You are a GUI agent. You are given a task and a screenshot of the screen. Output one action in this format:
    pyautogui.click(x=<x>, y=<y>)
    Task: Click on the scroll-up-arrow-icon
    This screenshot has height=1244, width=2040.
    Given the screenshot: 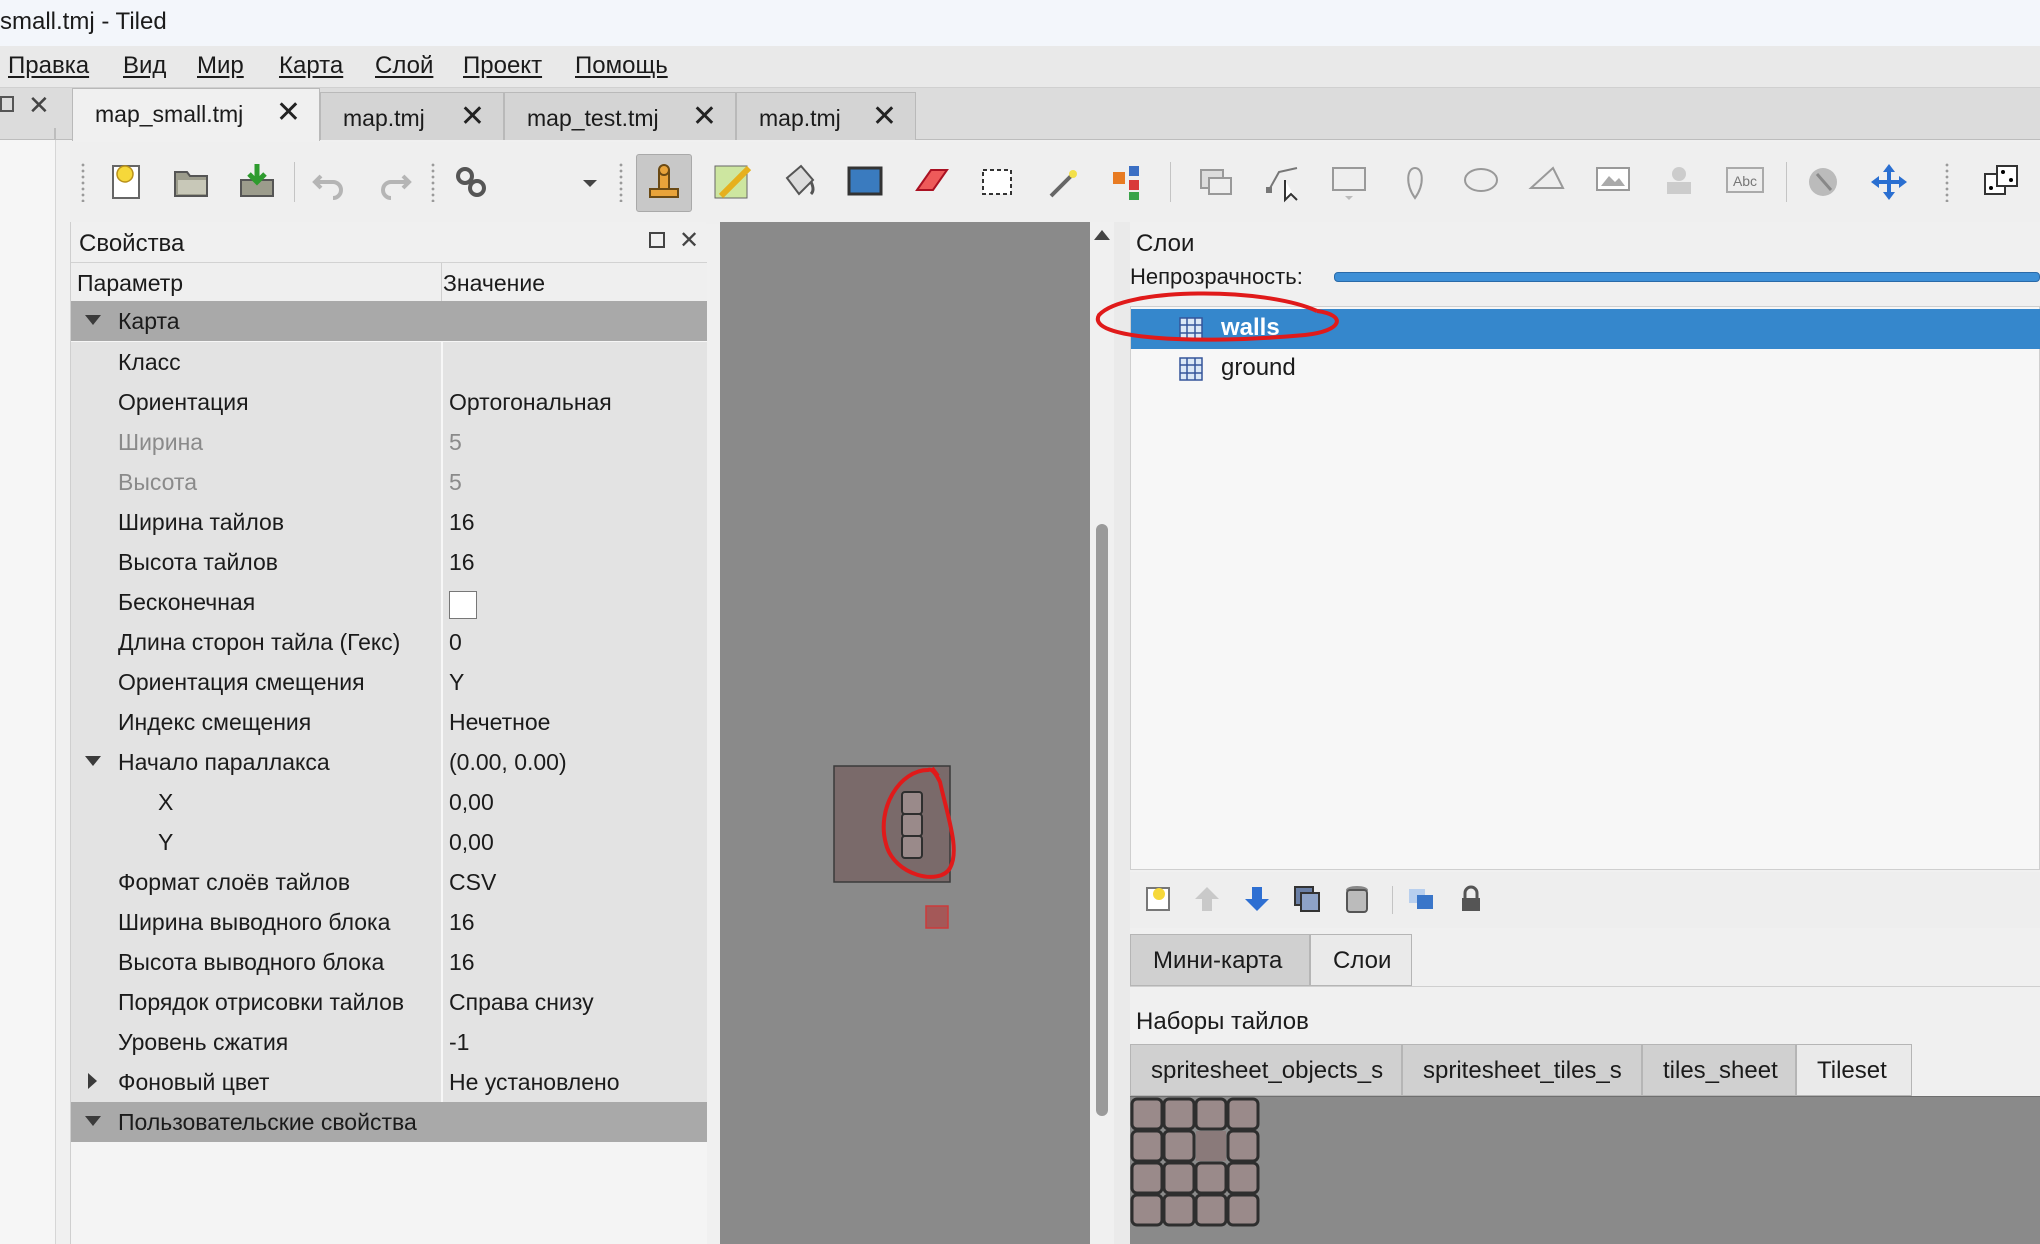 What is the action you would take?
    pyautogui.click(x=1102, y=235)
    